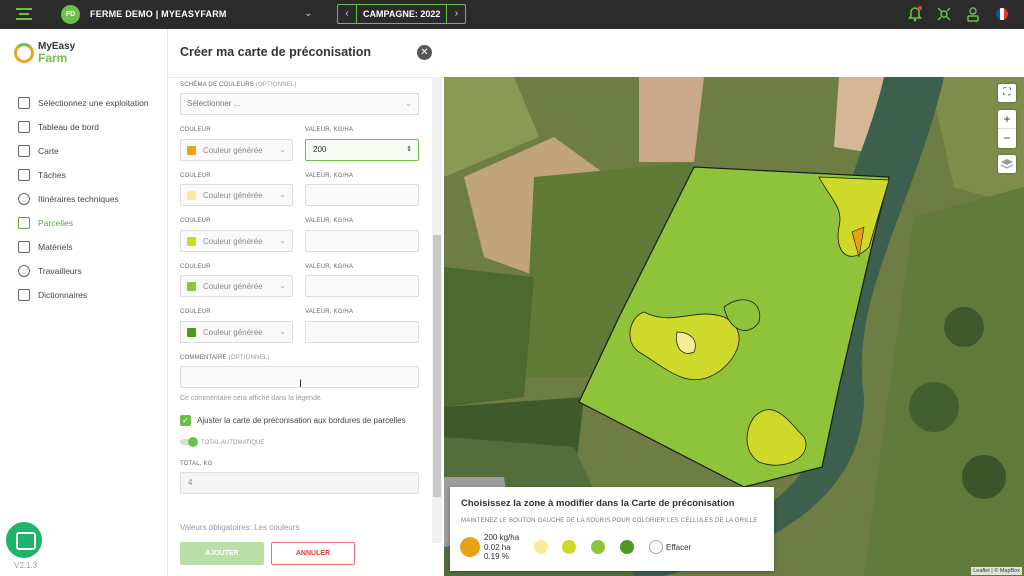 Image resolution: width=1024 pixels, height=576 pixels. Describe the element at coordinates (496, 556) in the screenshot. I see `legend-percent: 0.19 %` at that location.